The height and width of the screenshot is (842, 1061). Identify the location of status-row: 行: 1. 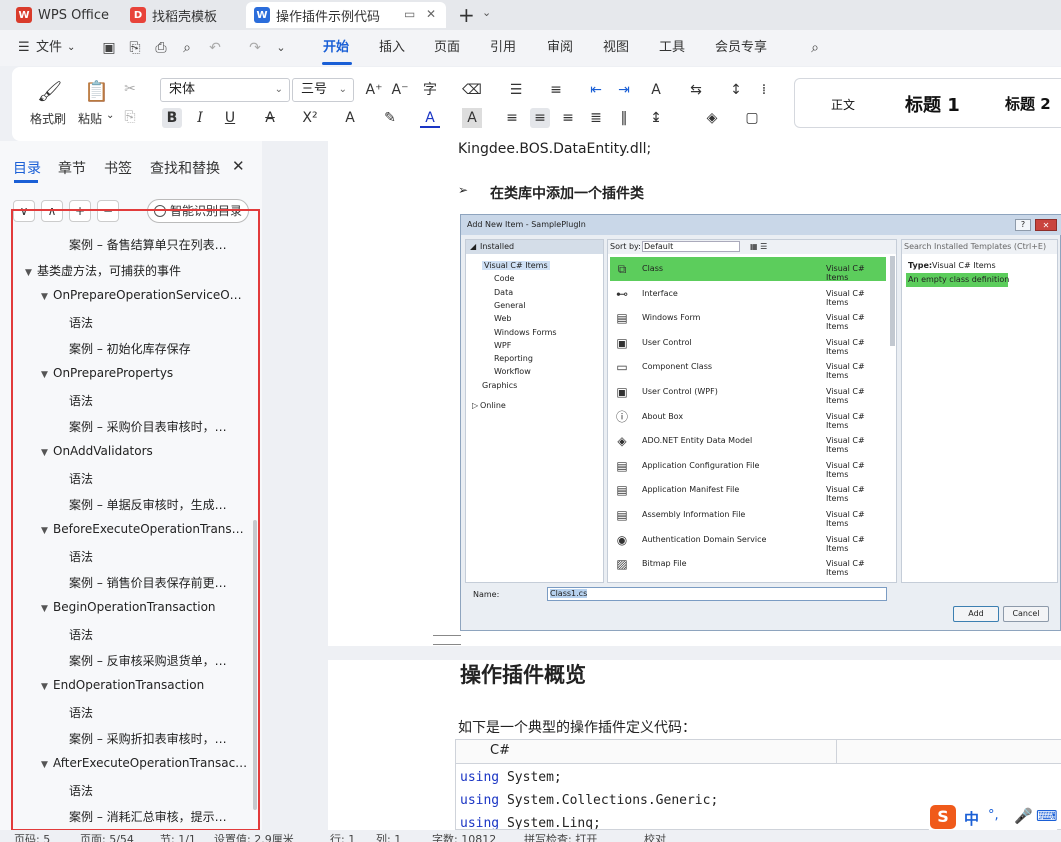
(342, 836).